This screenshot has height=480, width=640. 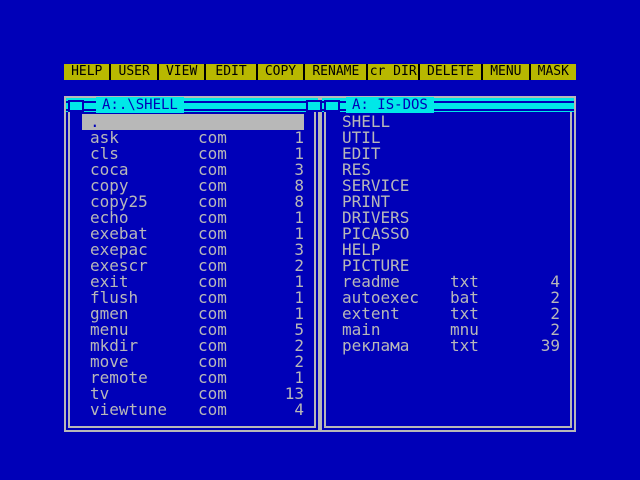 I want to click on file-ext: txt, so click(x=464, y=345).